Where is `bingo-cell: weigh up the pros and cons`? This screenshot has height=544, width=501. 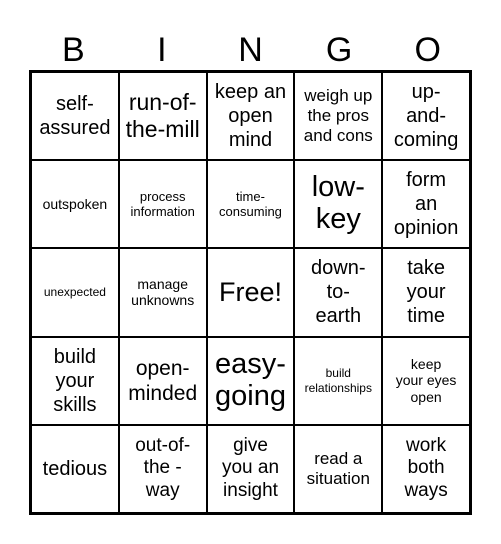 bingo-cell: weigh up the pros and cons is located at coordinates (338, 116).